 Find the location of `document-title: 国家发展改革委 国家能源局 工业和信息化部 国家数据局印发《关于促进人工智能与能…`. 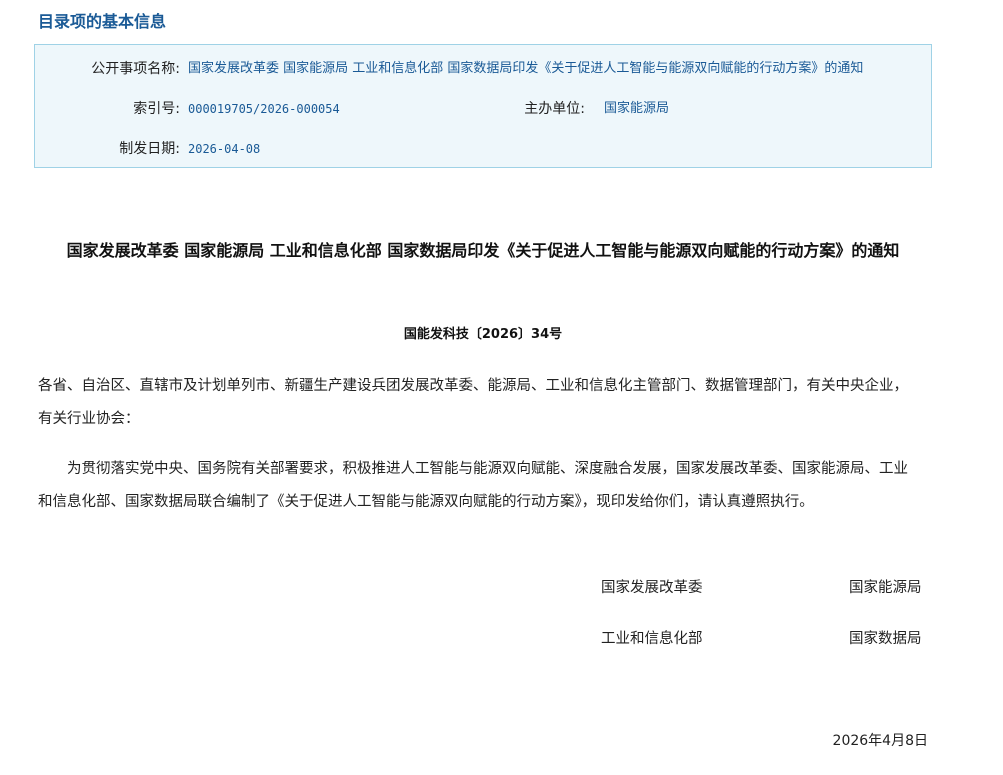

document-title: 国家发展改革委 国家能源局 工业和信息化部 国家数据局印发《关于促进人工智能与能… is located at coordinates (483, 250).